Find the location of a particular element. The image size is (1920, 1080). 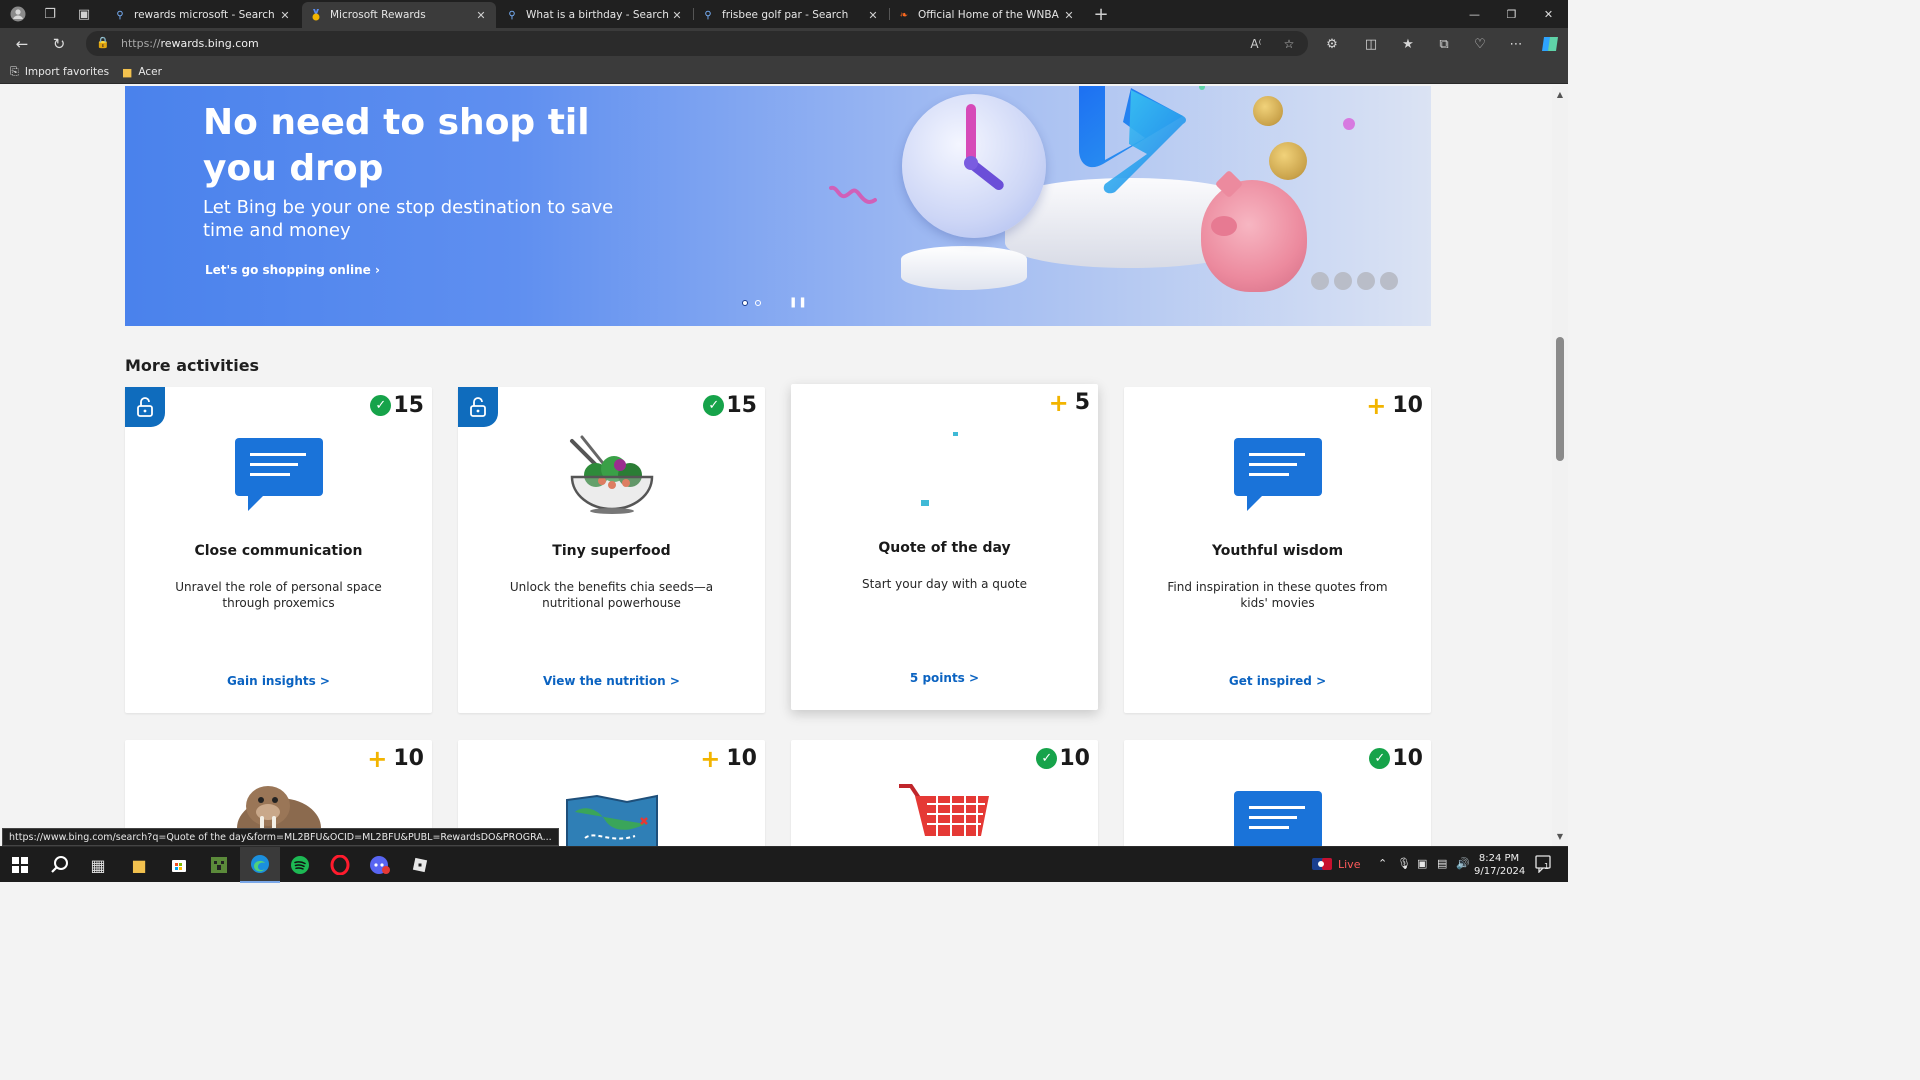

restore-button: ❐ is located at coordinates (1511, 14).